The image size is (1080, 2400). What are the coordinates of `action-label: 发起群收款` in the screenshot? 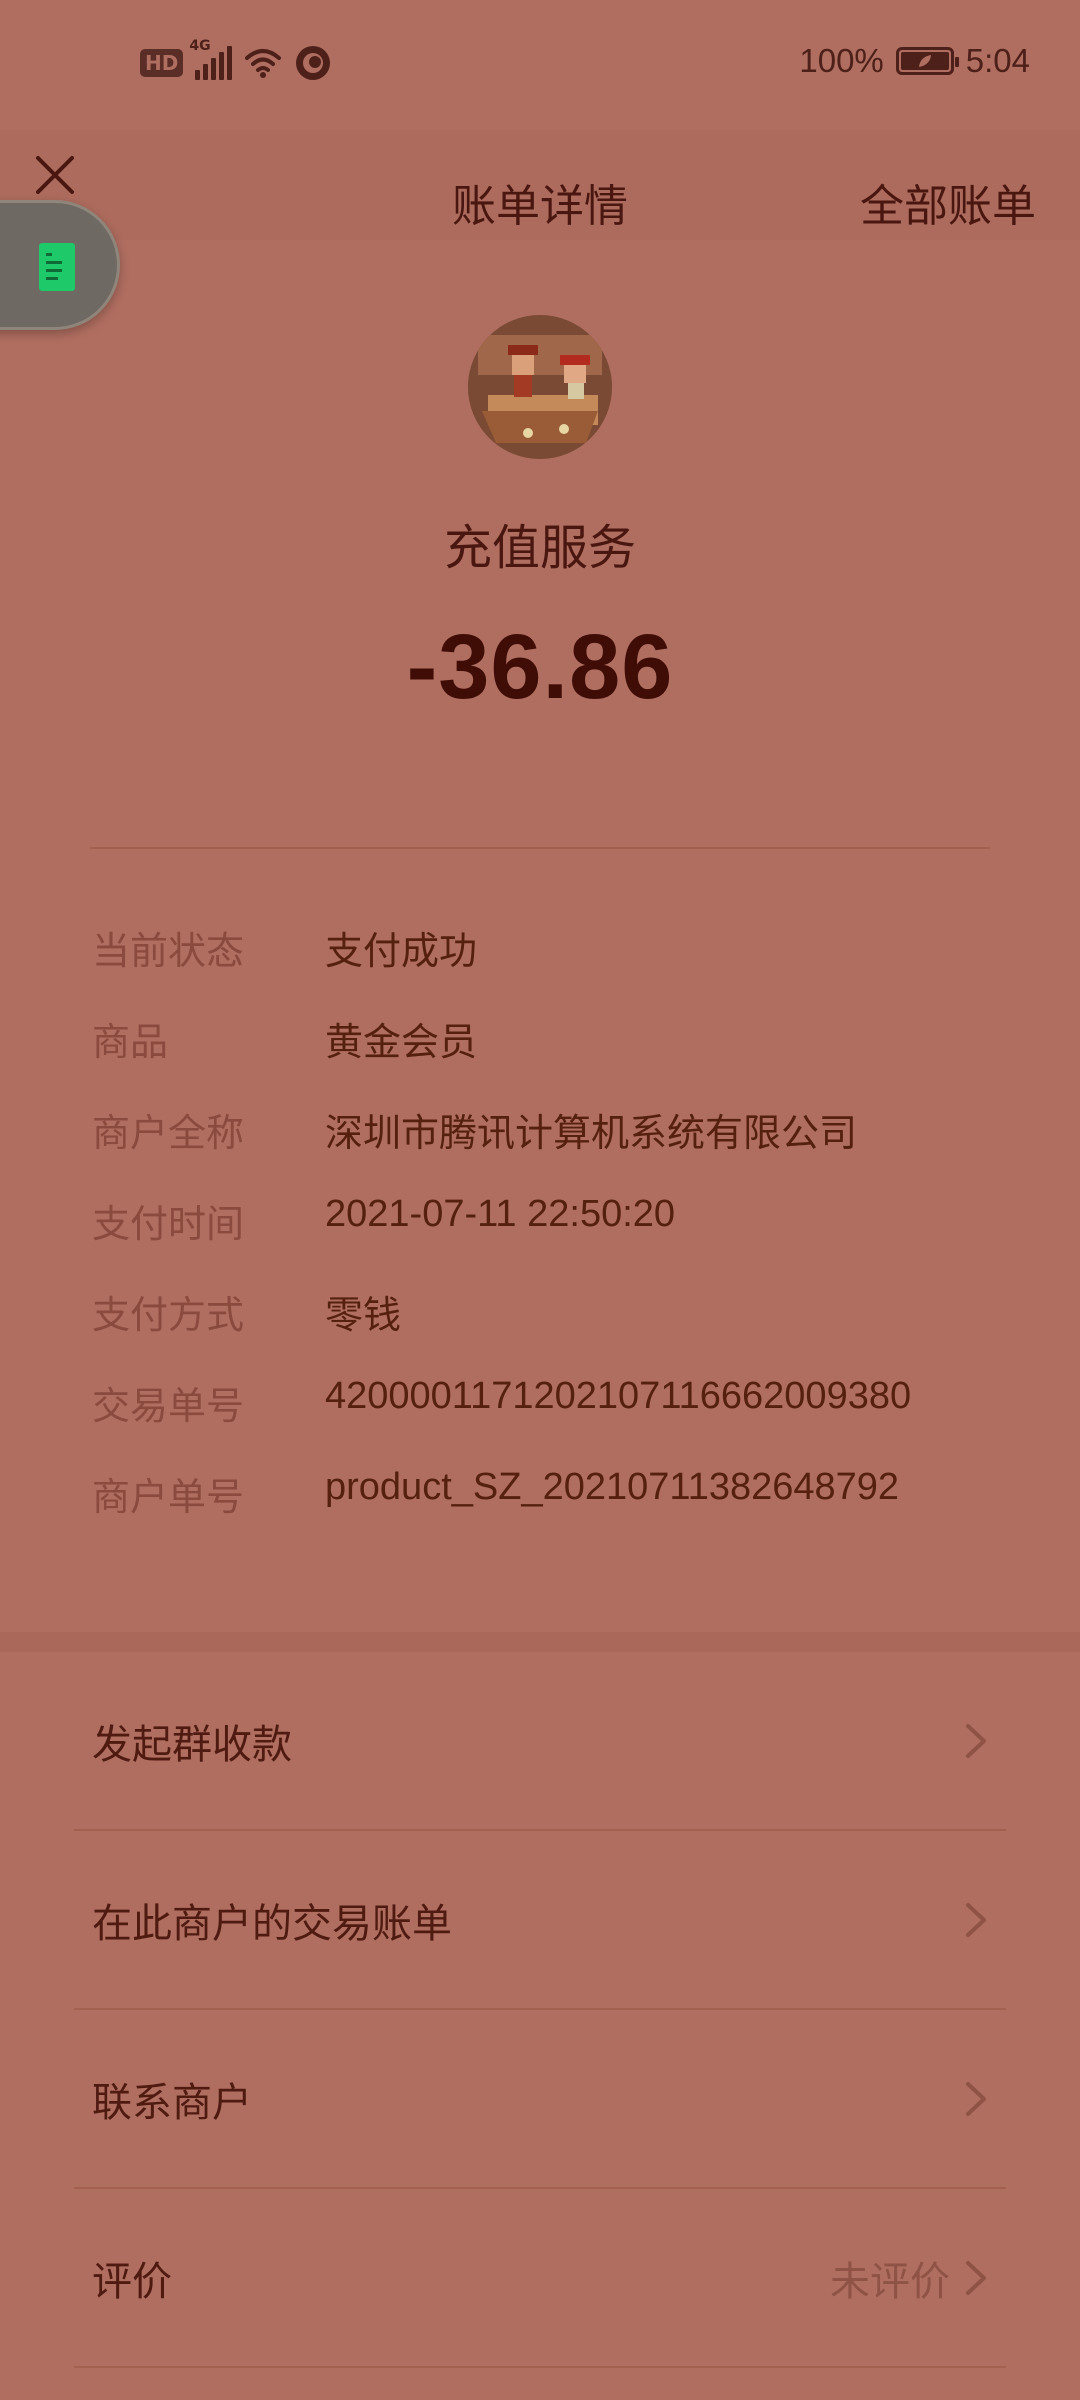 It's located at (192, 1745).